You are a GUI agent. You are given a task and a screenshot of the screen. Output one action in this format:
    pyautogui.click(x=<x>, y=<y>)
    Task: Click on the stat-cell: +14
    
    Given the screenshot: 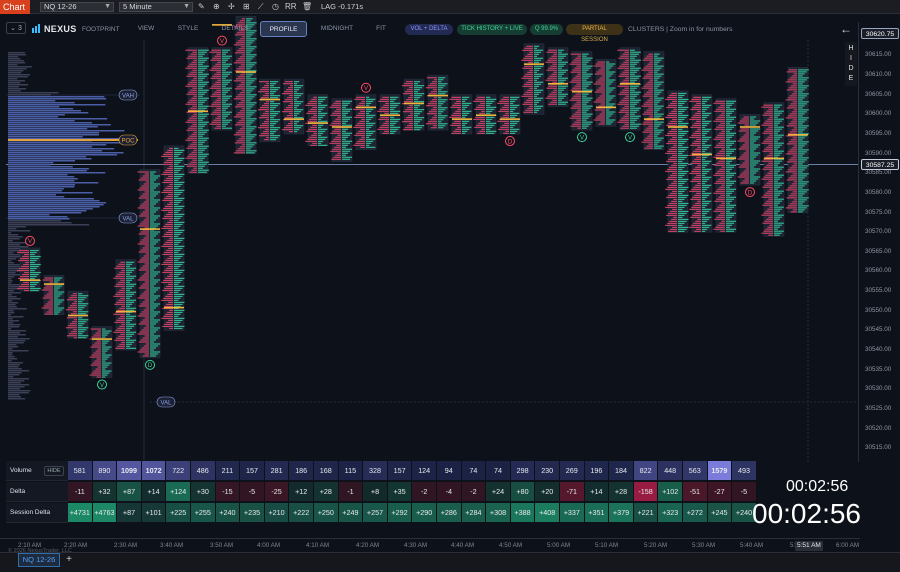 What is the action you would take?
    pyautogui.click(x=154, y=492)
    